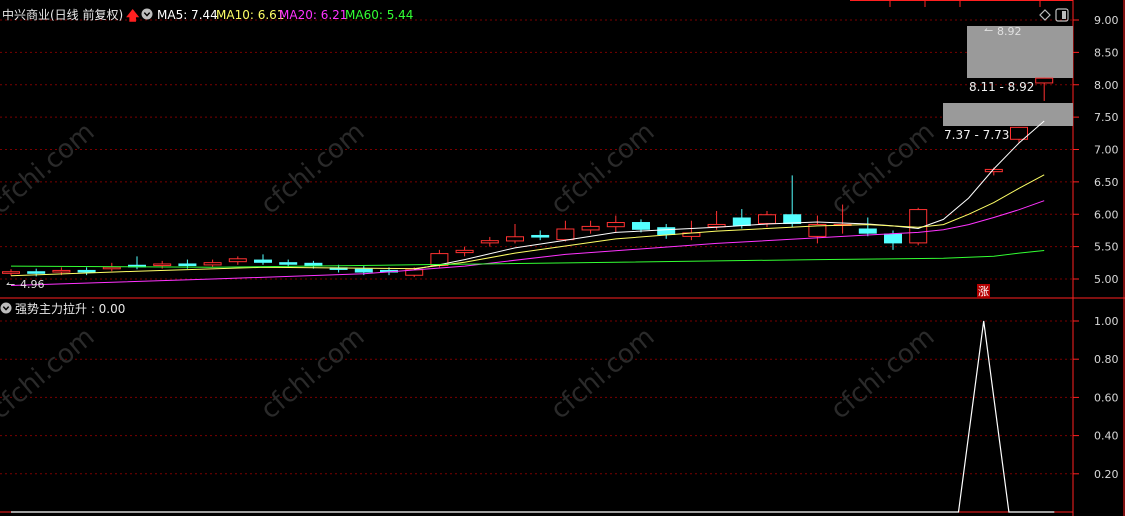 This screenshot has width=1125, height=516. I want to click on indicator-tick-label: 0.20, so click(1106, 474).